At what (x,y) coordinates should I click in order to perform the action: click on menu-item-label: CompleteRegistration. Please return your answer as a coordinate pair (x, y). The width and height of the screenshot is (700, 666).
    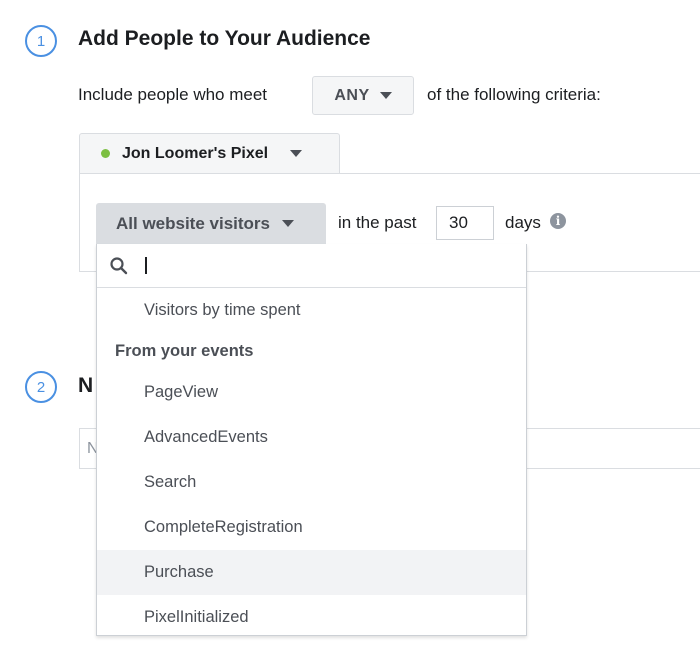
    Looking at the image, I should click on (223, 527).